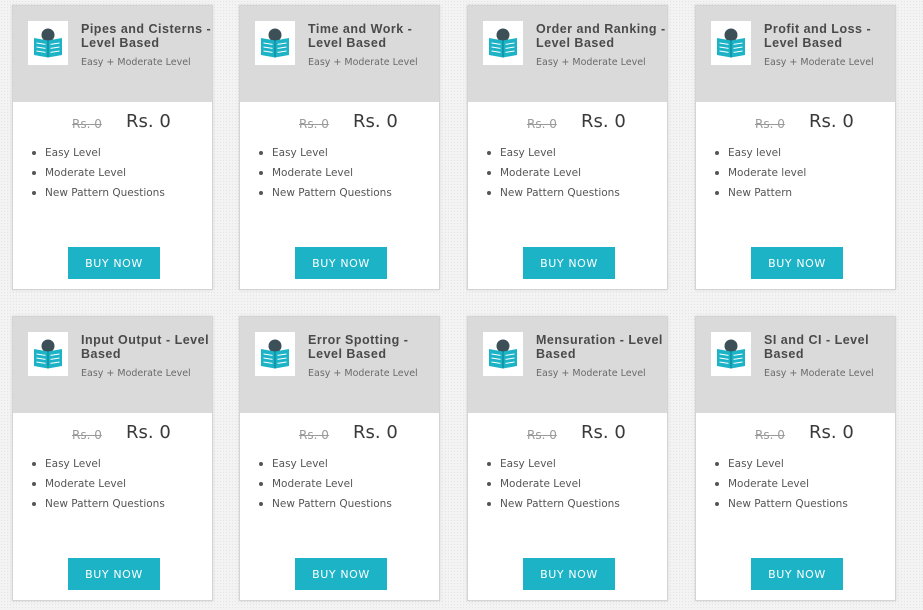  Describe the element at coordinates (599, 347) in the screenshot. I see `course-title: Mensuration - Level Based` at that location.